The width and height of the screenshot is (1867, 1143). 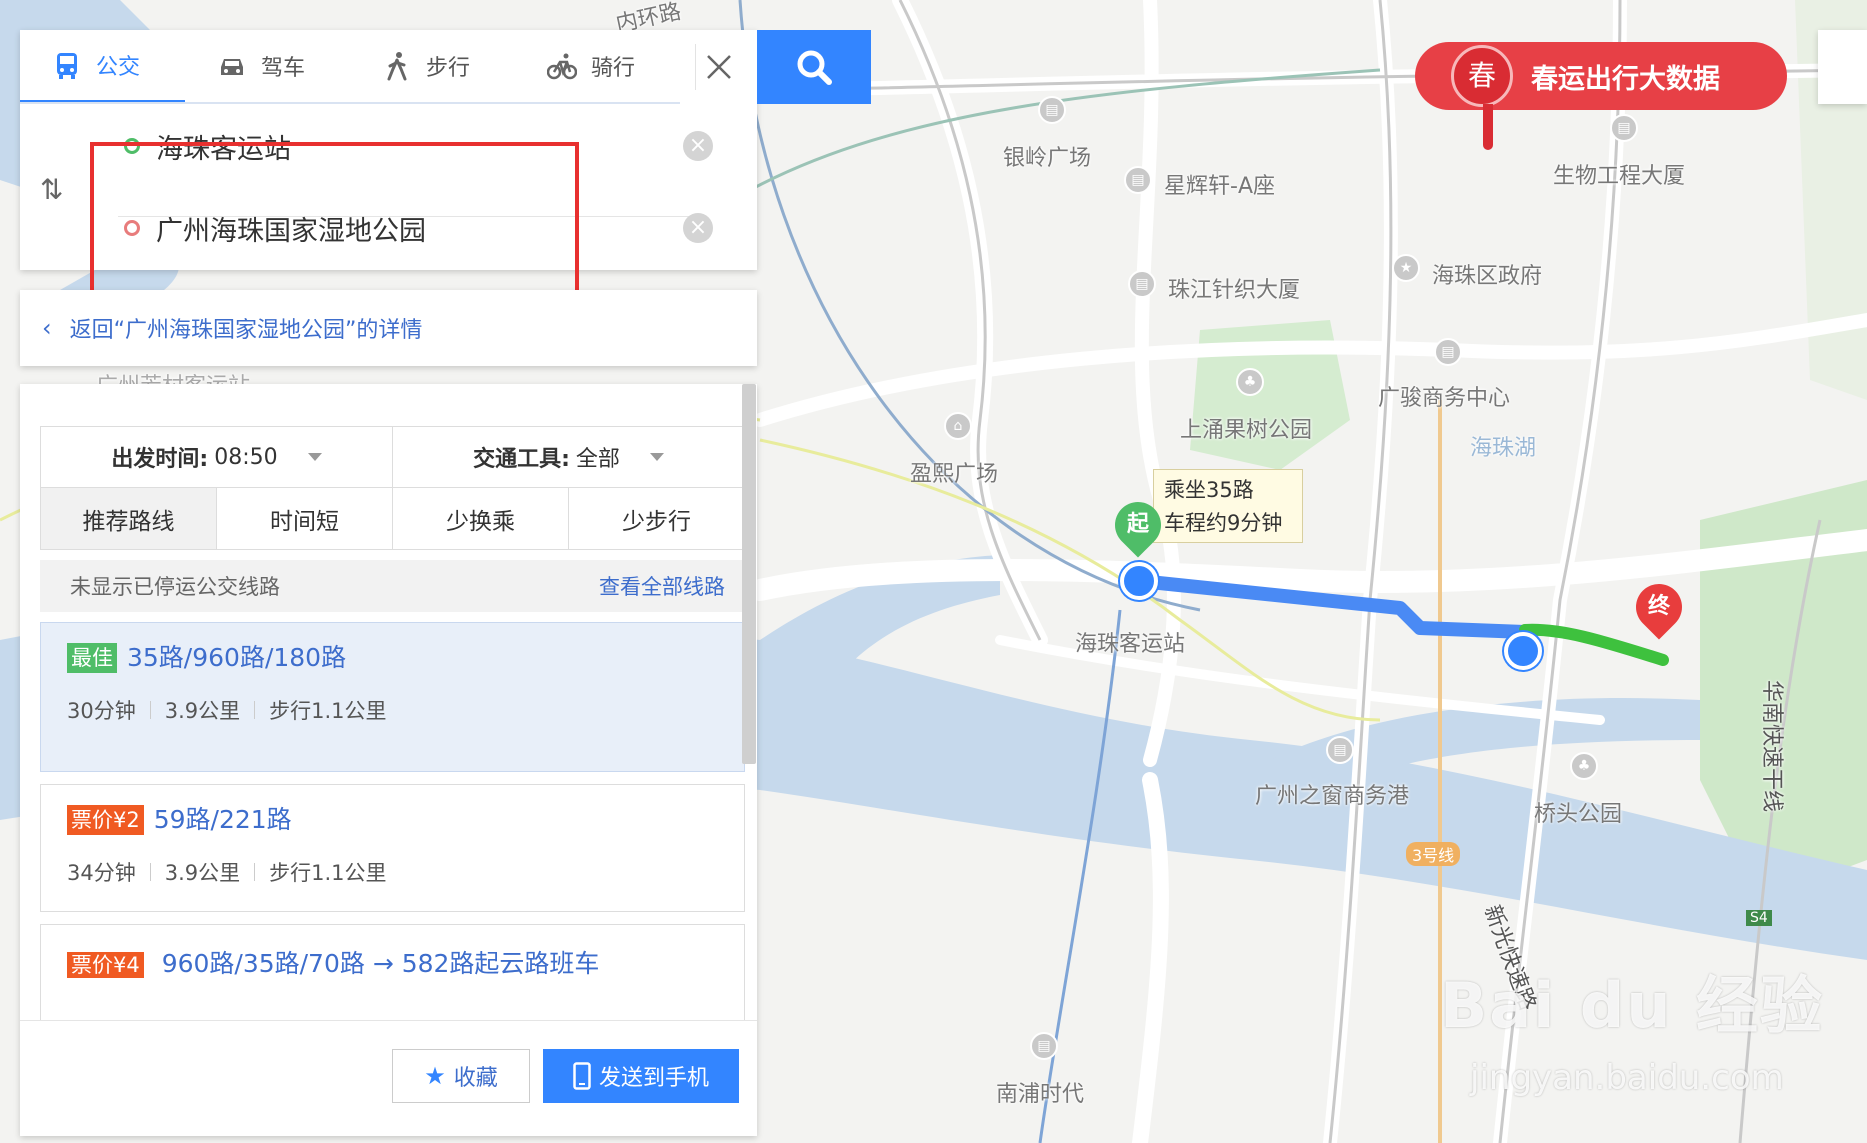 I want to click on departure-value: 08:50, so click(x=246, y=457).